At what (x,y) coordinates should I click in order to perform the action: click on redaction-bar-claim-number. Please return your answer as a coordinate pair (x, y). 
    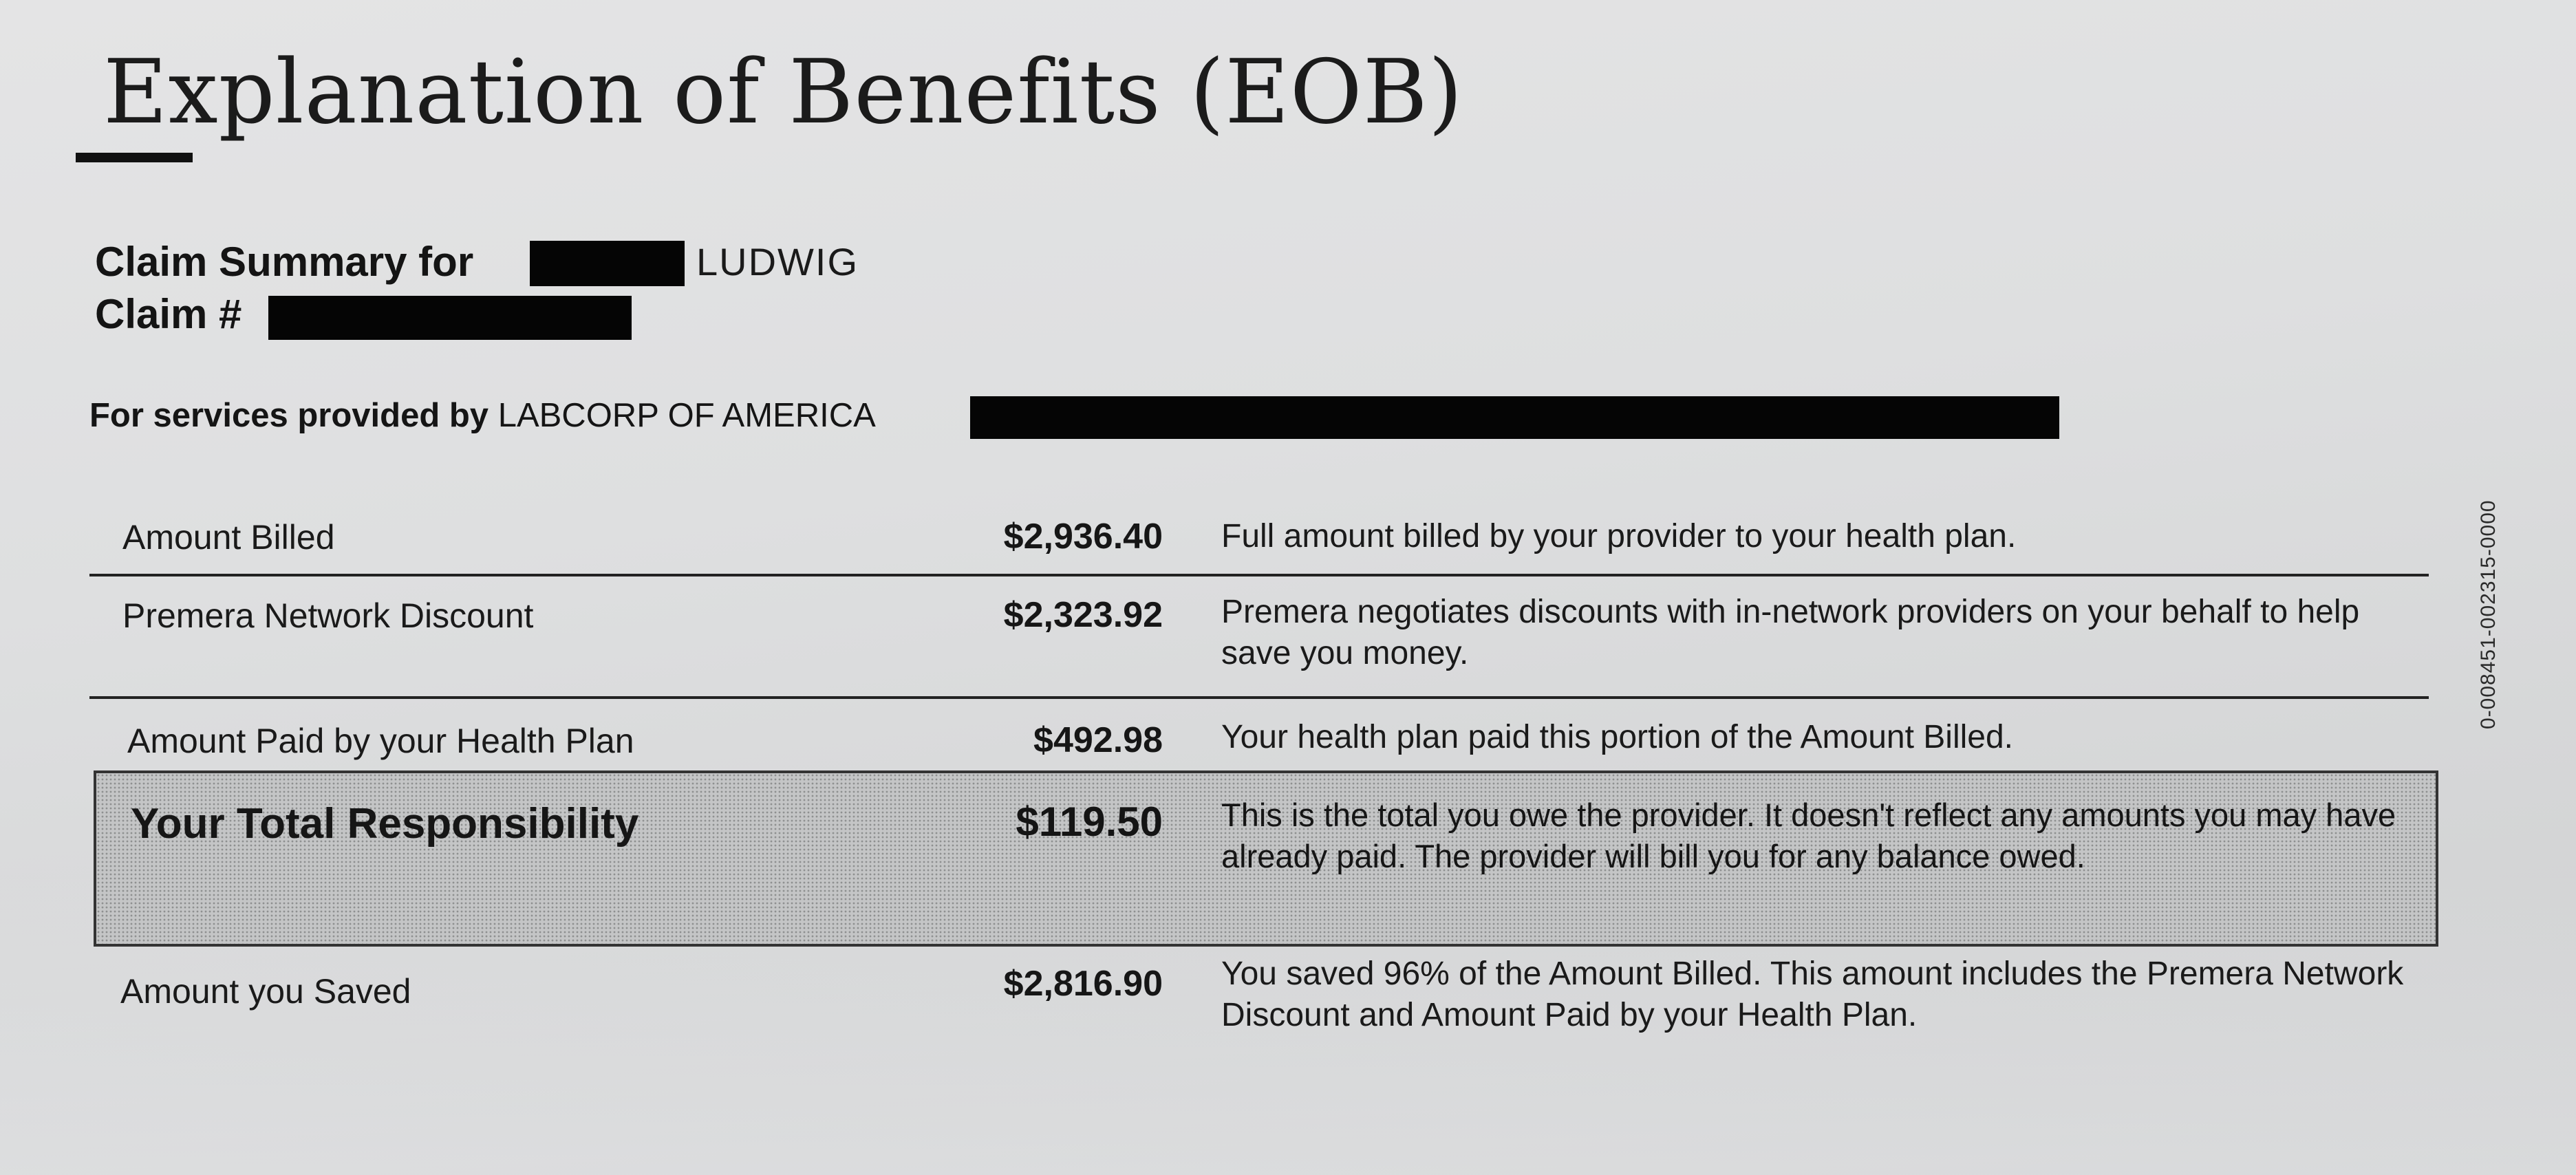
    Looking at the image, I should click on (450, 318).